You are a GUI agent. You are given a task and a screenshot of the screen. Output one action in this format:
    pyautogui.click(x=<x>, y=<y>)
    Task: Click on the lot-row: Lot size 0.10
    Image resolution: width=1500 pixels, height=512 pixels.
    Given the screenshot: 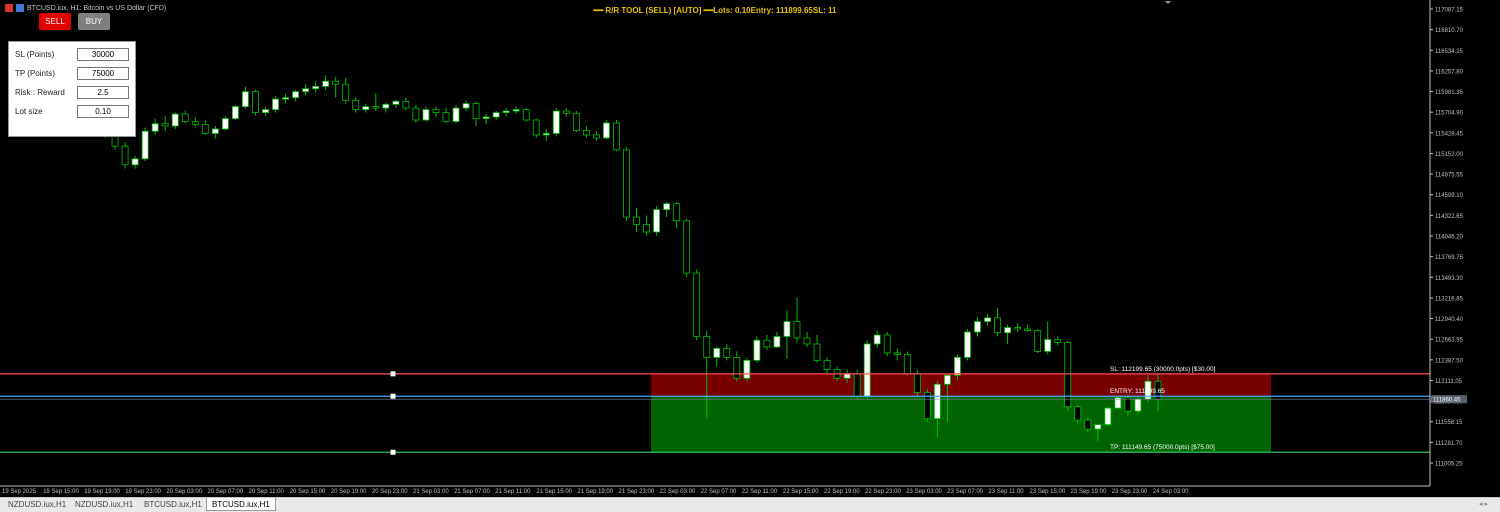 What is the action you would take?
    pyautogui.click(x=72, y=111)
    